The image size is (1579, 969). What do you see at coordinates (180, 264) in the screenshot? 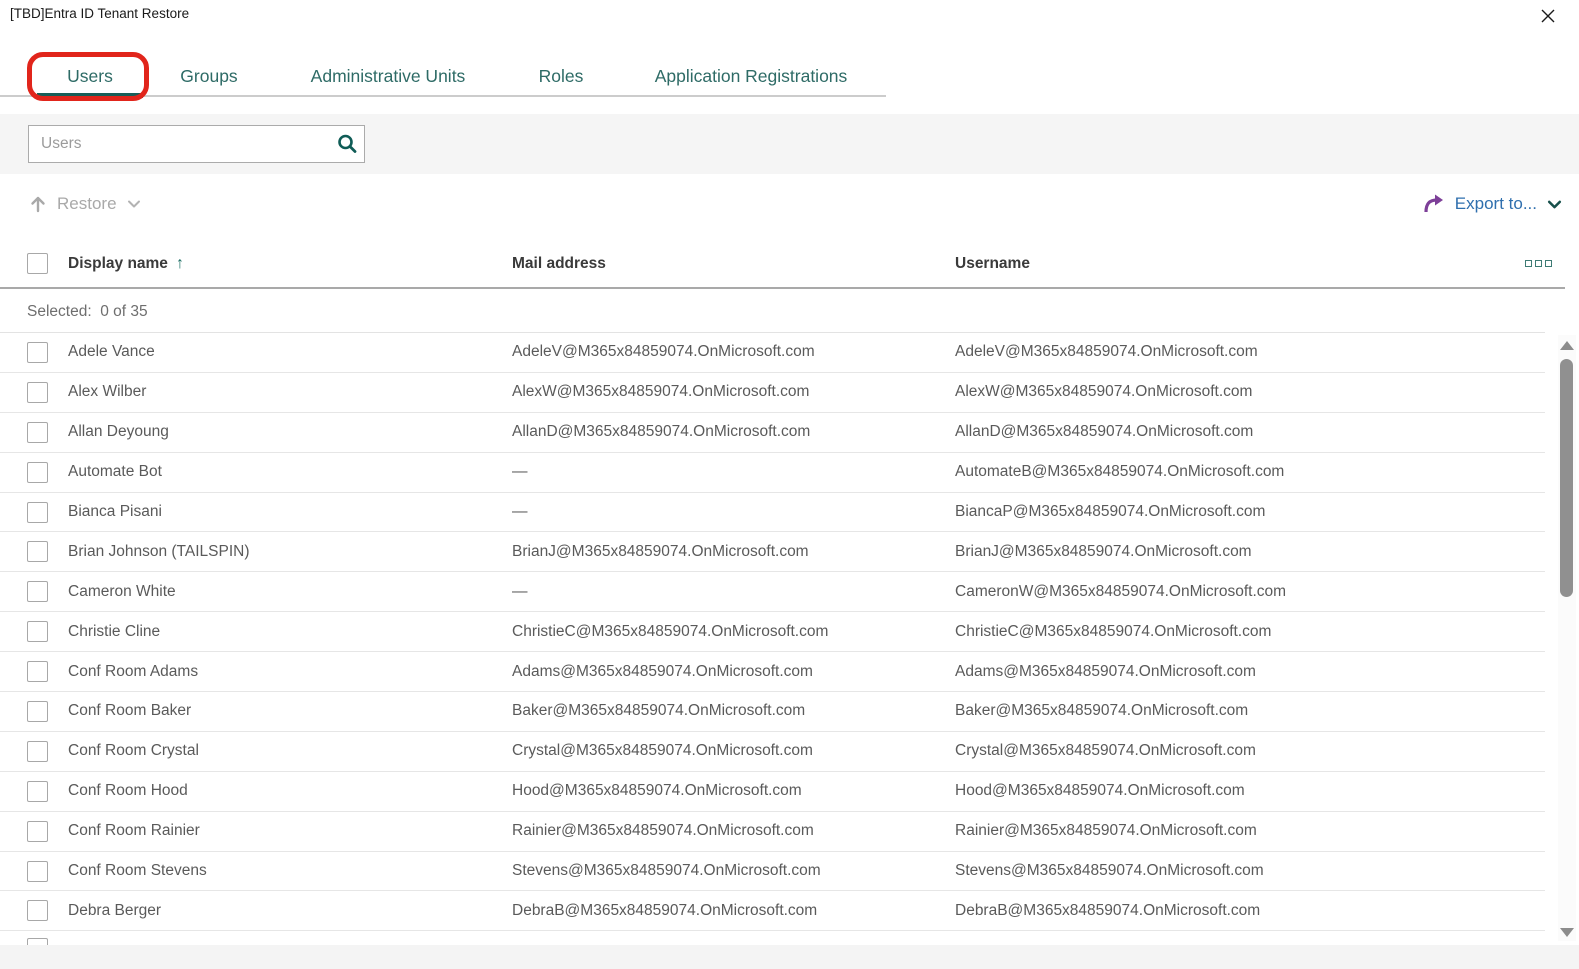
I see `sort-ascending-icon: ↑` at bounding box center [180, 264].